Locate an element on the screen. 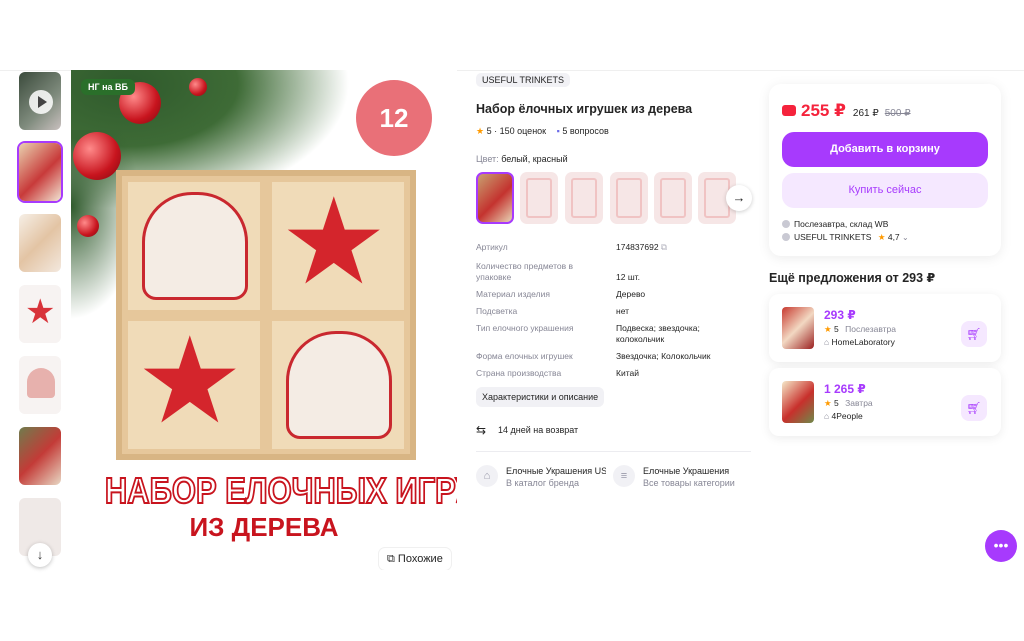  play-icon is located at coordinates (41, 102).